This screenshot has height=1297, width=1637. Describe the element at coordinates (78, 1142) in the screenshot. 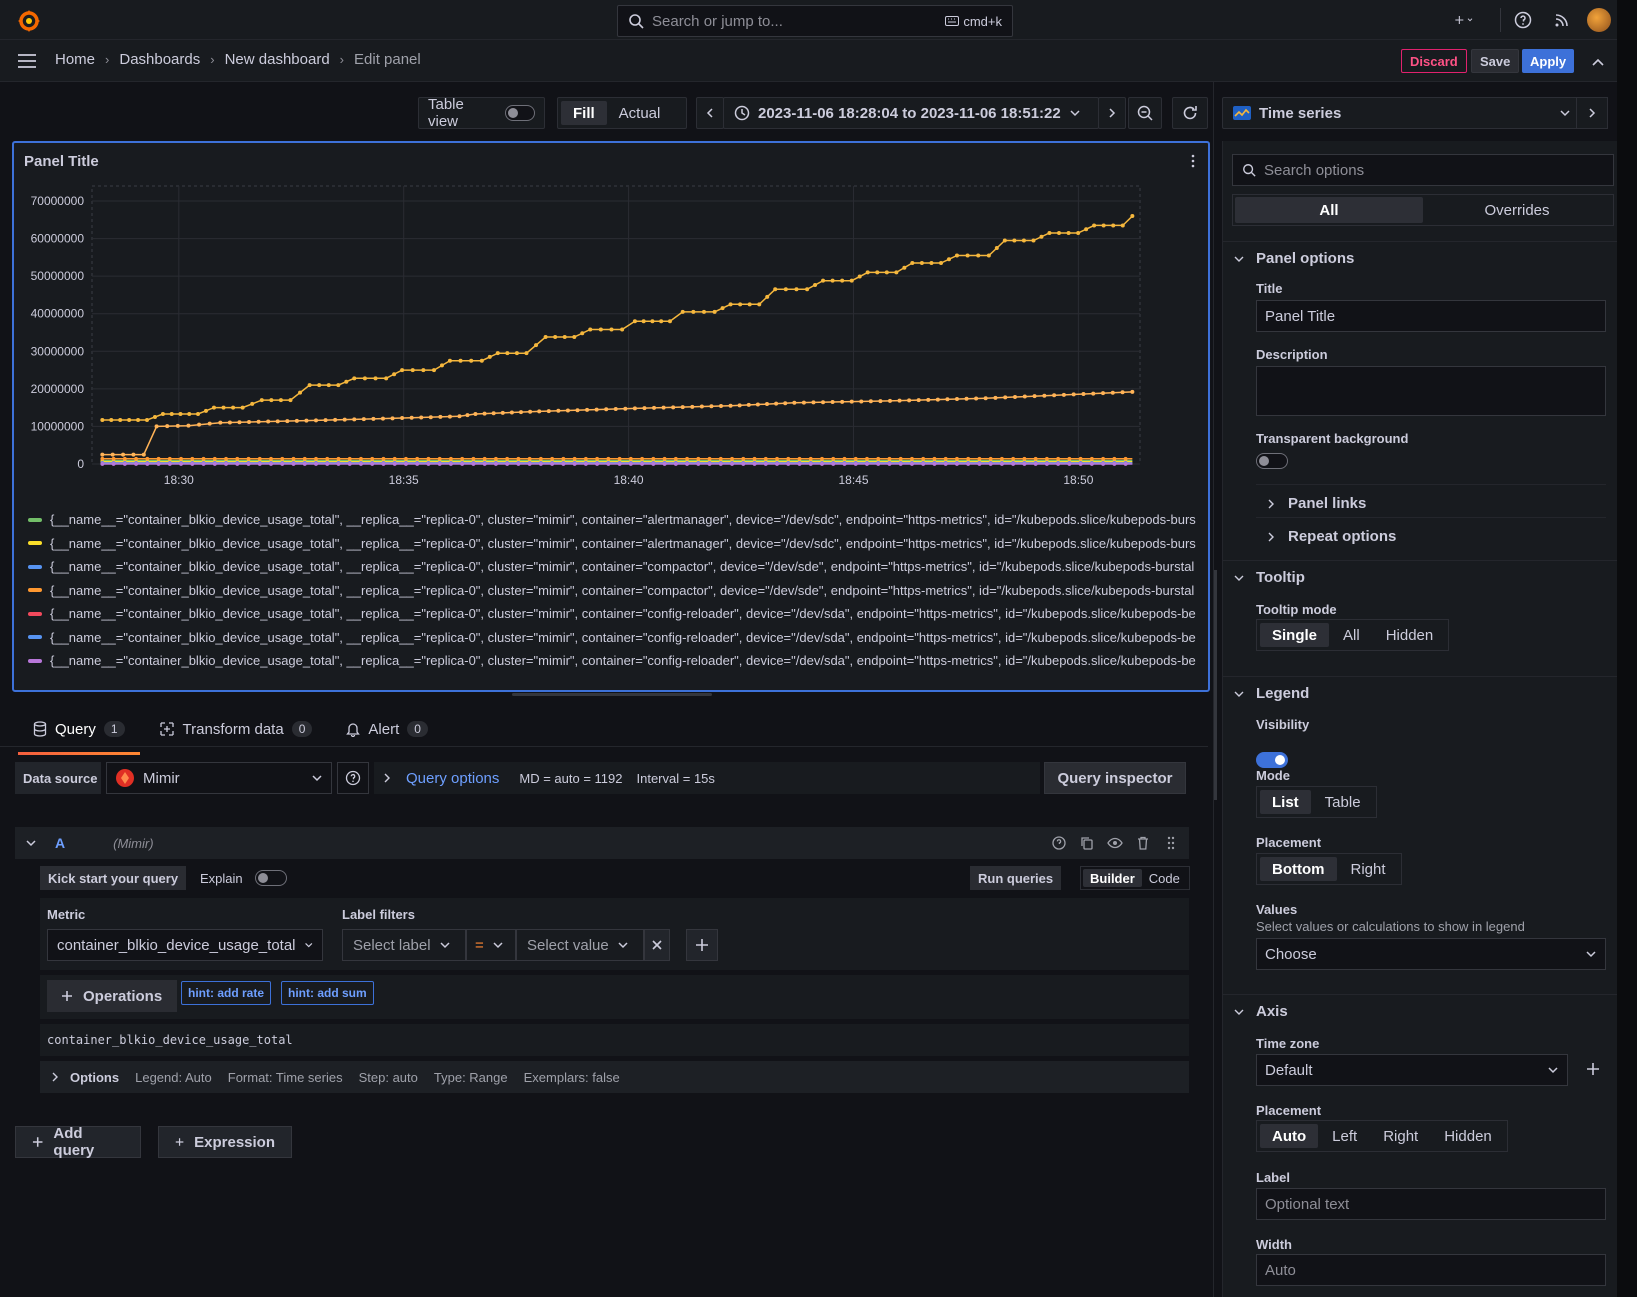

I see `add-query-button: Add query` at that location.